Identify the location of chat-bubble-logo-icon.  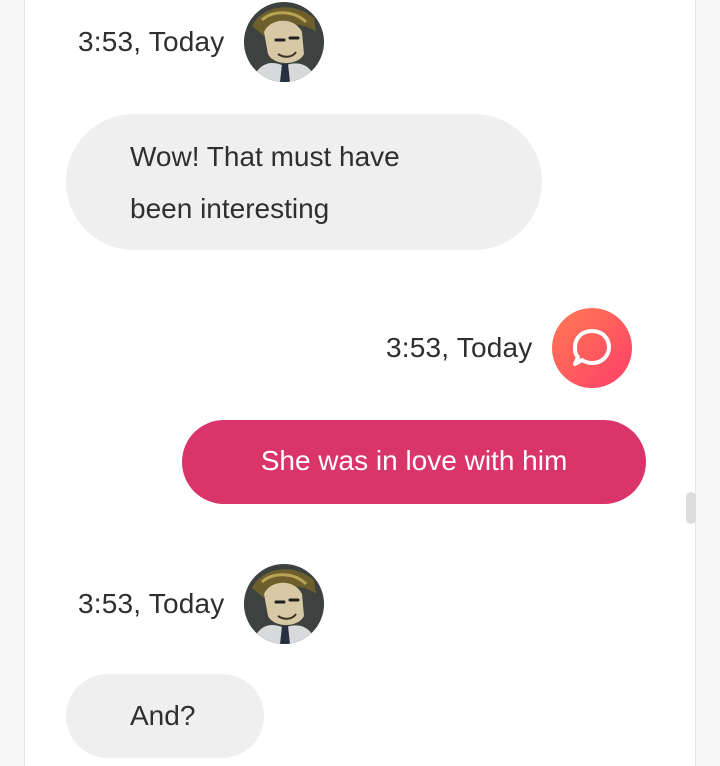
(592, 348).